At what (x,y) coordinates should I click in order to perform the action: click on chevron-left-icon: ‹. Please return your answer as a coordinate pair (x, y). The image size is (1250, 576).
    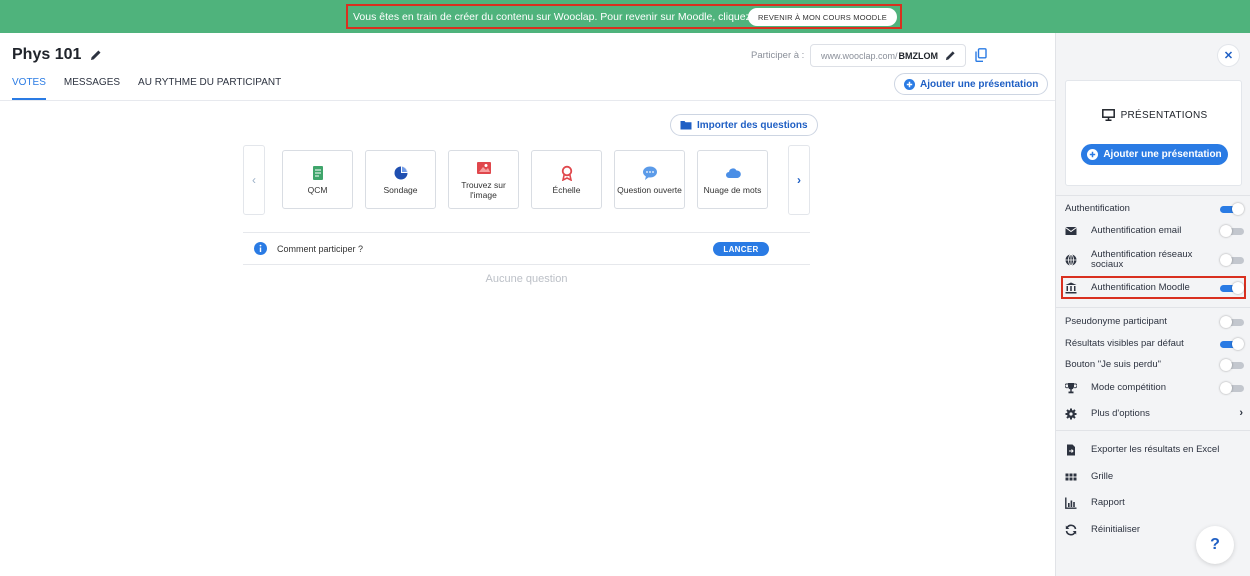
    Looking at the image, I should click on (254, 180).